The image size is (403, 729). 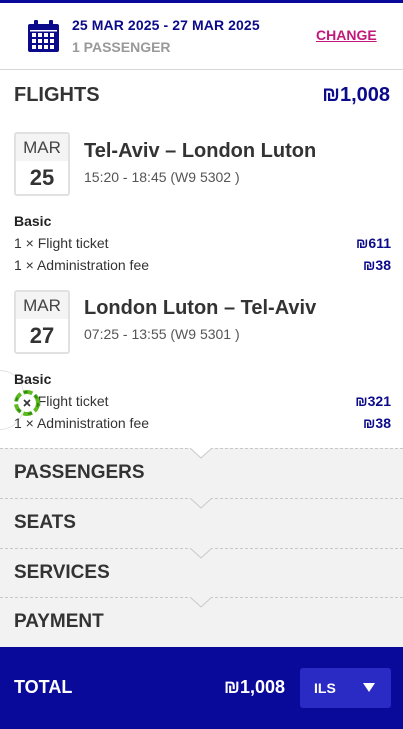 What do you see at coordinates (202, 401) in the screenshot?
I see `price-line: 1 × Flight ticket ₪321` at bounding box center [202, 401].